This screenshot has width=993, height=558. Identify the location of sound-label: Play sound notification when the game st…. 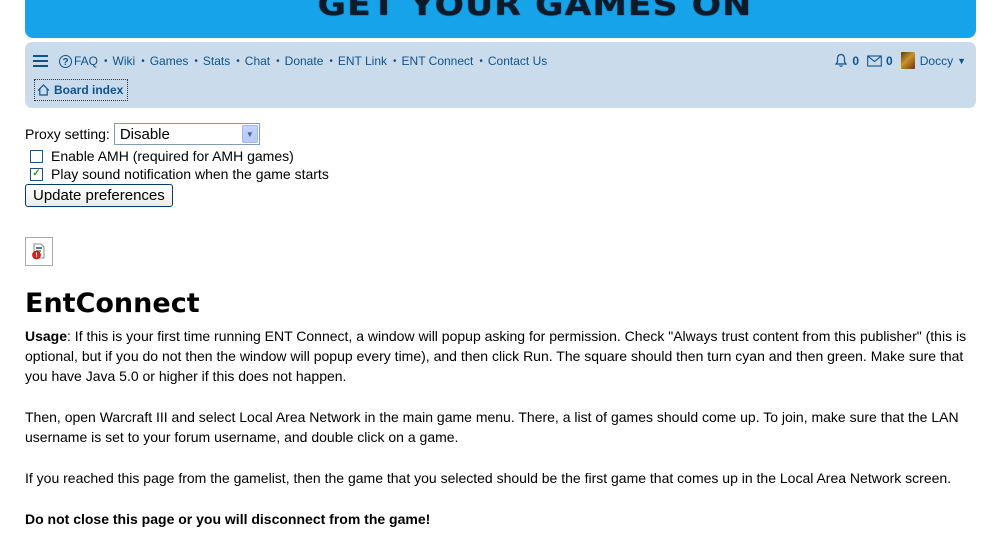
(190, 174).